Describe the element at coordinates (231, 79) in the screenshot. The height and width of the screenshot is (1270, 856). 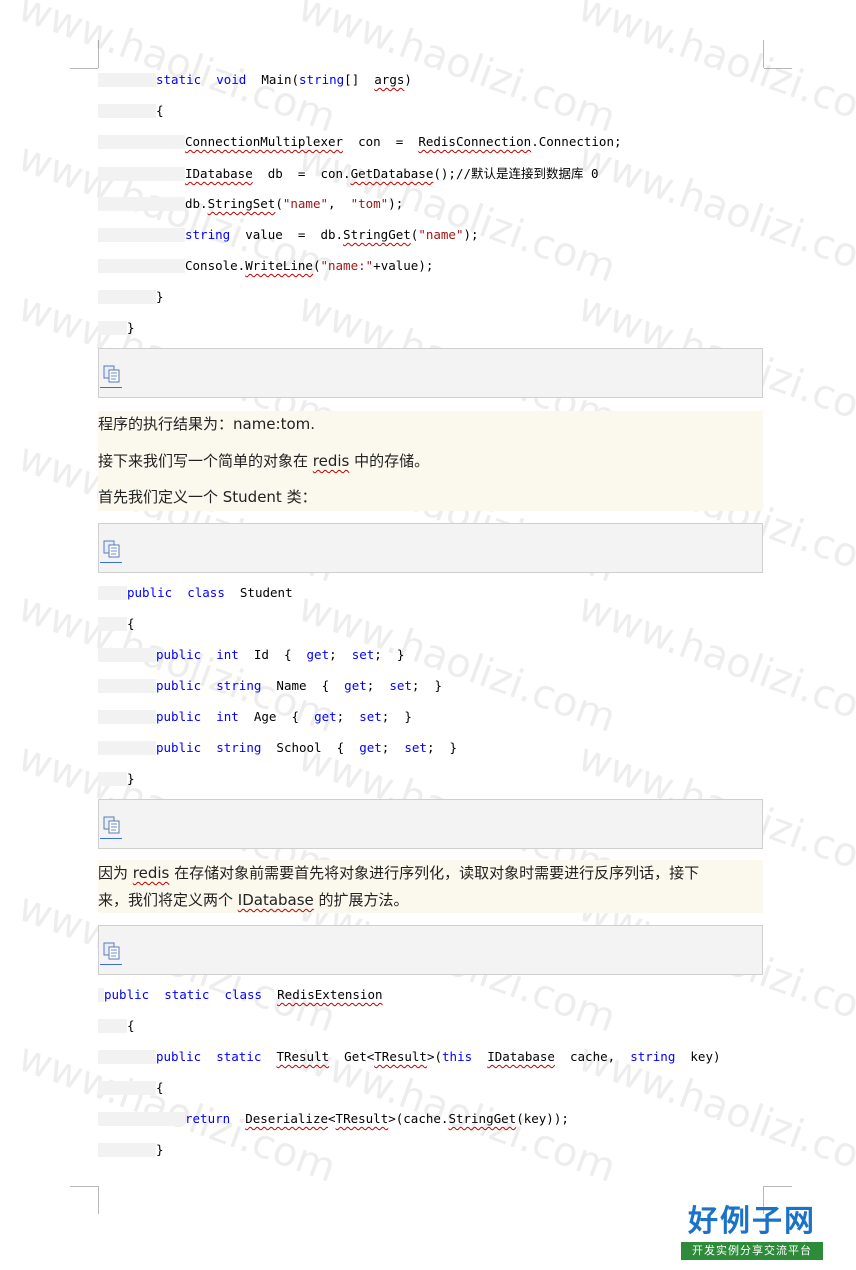
I see `code-keyword: void` at that location.